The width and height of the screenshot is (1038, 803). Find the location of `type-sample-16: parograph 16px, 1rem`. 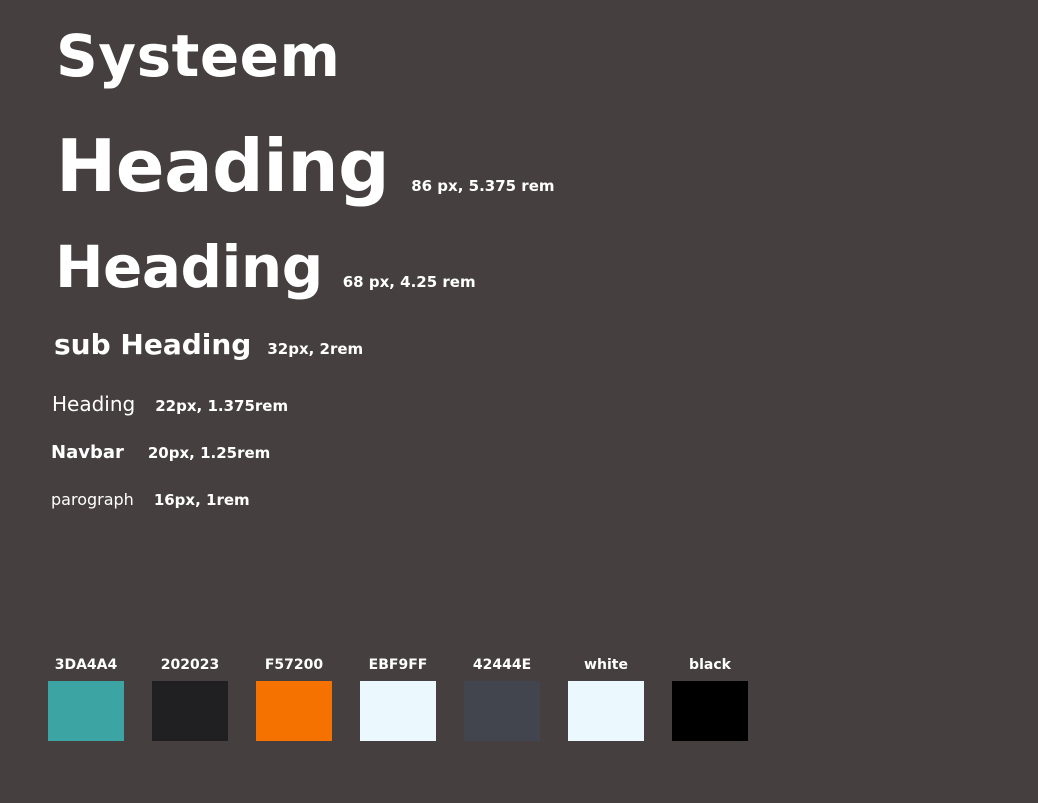

type-sample-16: parograph 16px, 1rem is located at coordinates (150, 500).